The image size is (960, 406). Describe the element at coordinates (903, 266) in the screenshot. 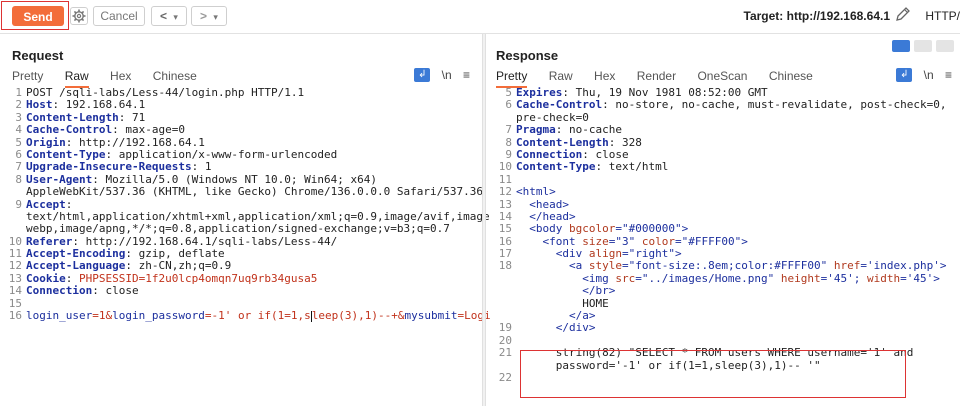

I see `html-token: 'index.php'` at that location.